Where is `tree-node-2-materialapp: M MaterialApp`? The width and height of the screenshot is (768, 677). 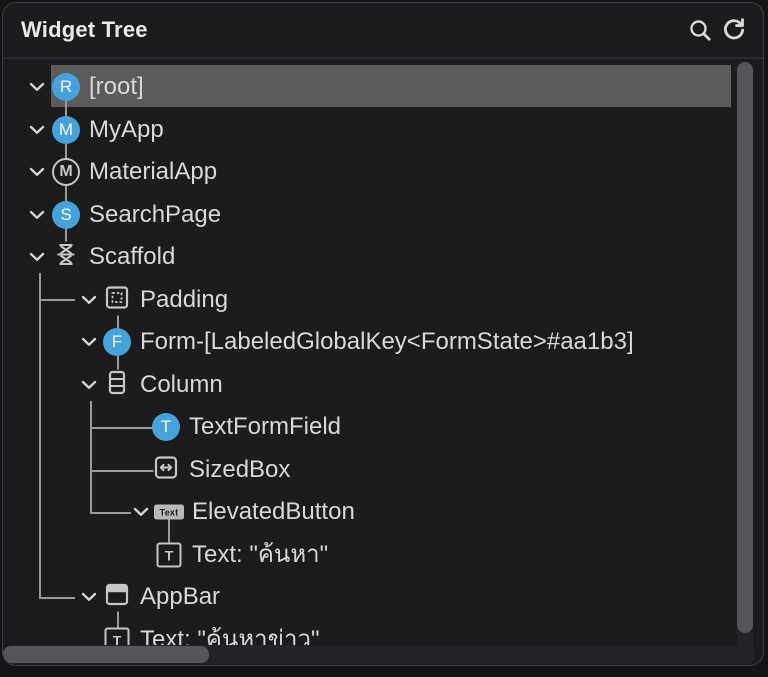 tree-node-2-materialapp: M MaterialApp is located at coordinates (383, 172).